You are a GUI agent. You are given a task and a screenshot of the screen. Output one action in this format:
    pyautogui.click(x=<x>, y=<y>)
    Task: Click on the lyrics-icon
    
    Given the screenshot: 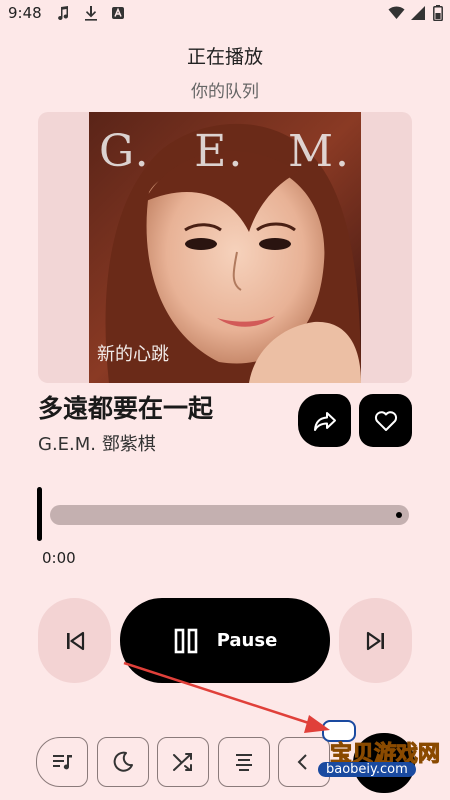 What is the action you would take?
    pyautogui.click(x=244, y=762)
    